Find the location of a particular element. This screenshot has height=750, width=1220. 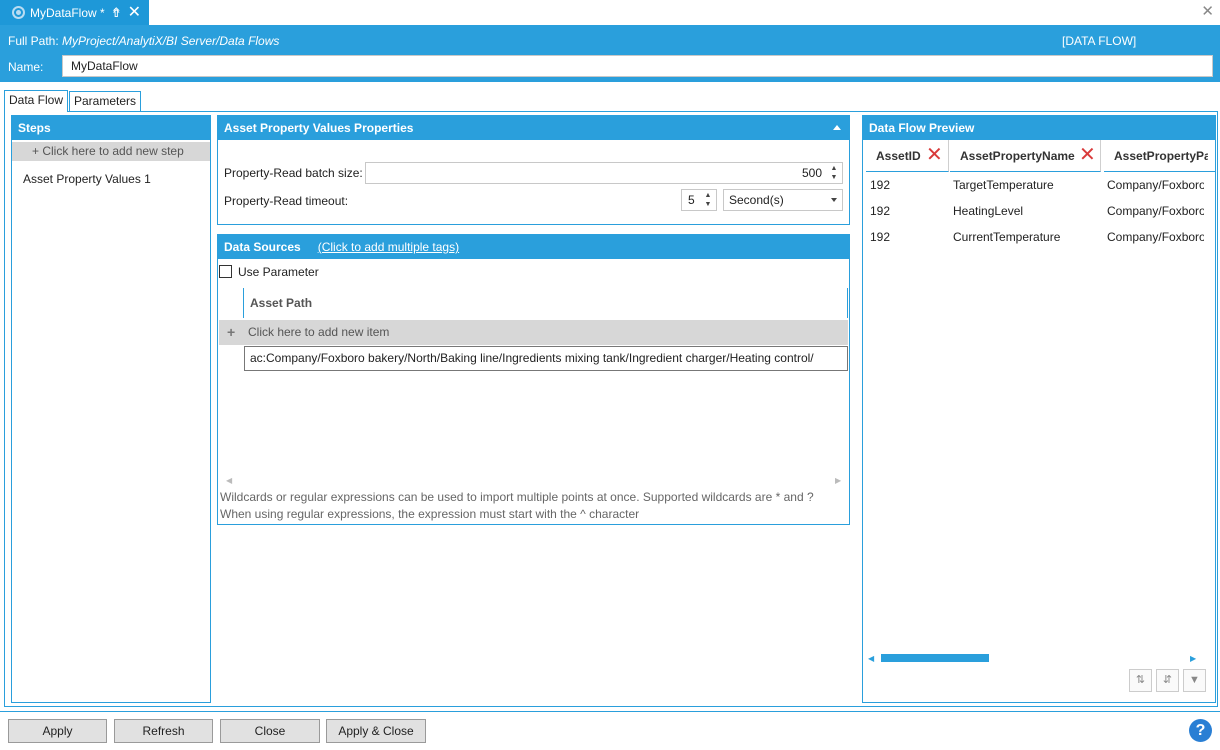

type-tag: [DATA FLOW] is located at coordinates (1099, 41).